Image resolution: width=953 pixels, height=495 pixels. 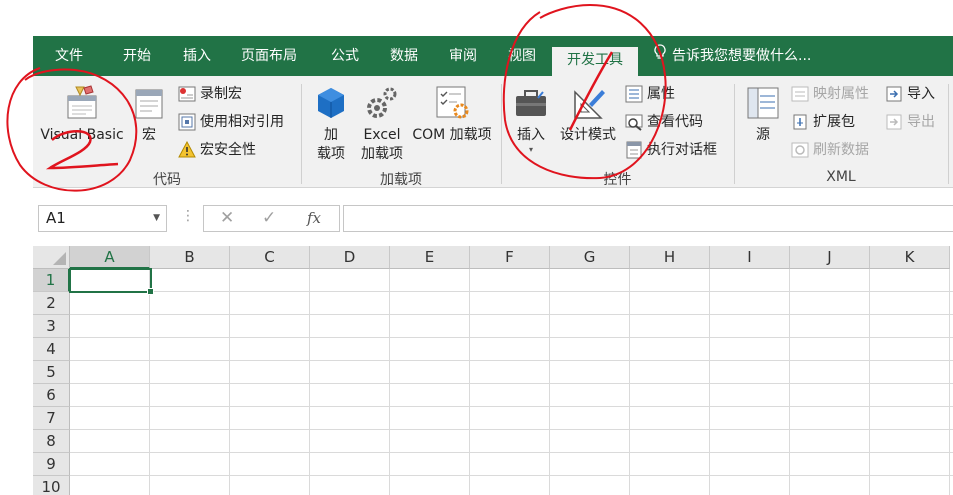 What do you see at coordinates (763, 135) in the screenshot?
I see `xml-source-label: 源` at bounding box center [763, 135].